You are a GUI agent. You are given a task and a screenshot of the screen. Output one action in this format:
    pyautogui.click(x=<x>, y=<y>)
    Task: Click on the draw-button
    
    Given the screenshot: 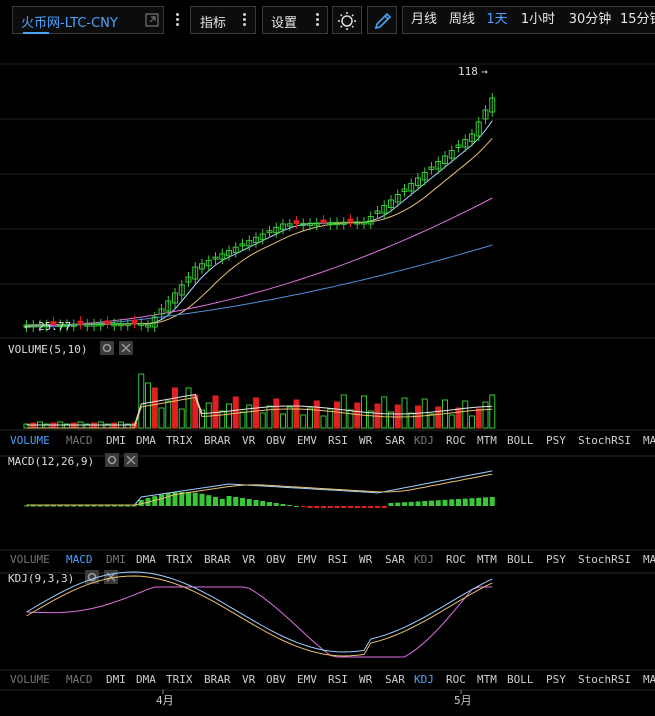 What is the action you would take?
    pyautogui.click(x=382, y=20)
    